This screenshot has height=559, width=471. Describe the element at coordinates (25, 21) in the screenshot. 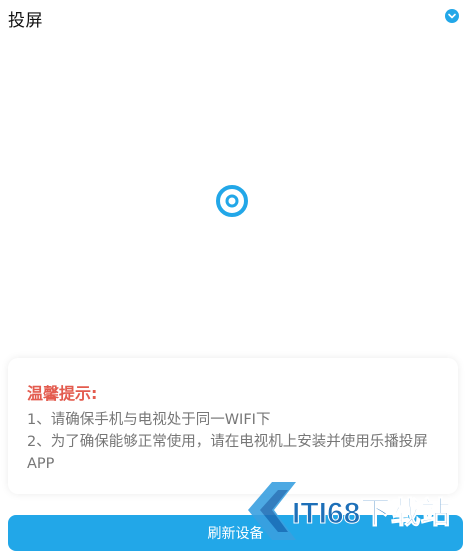

I see `page-title: 投屏` at that location.